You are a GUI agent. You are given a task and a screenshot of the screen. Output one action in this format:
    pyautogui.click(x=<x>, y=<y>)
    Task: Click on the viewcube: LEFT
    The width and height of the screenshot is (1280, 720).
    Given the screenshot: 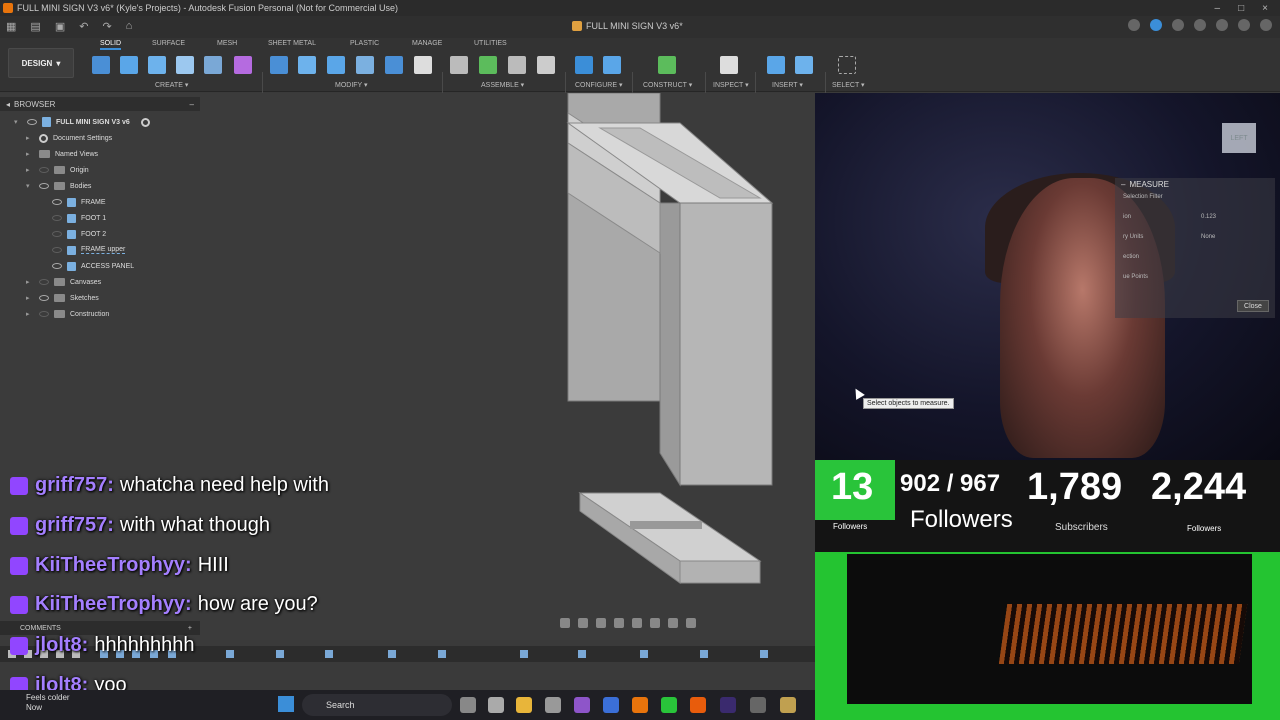 What is the action you would take?
    pyautogui.click(x=1239, y=138)
    